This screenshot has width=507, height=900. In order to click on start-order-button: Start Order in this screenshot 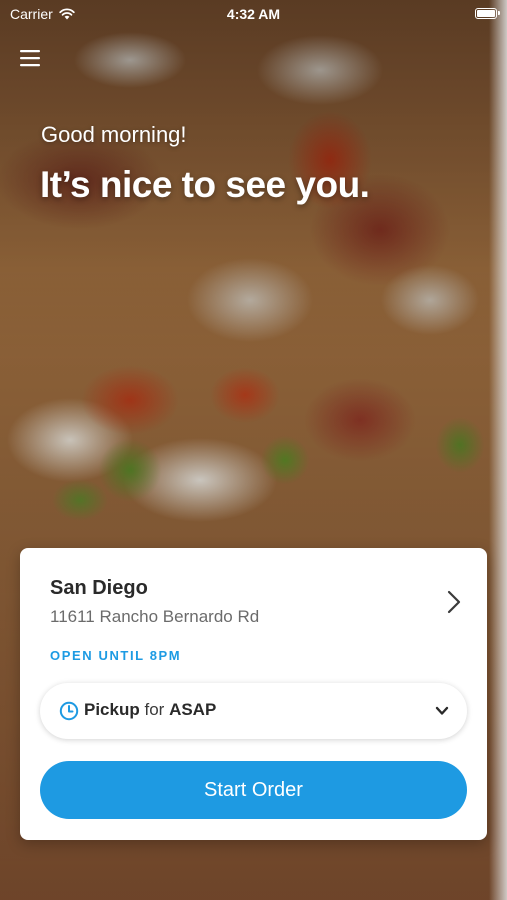, I will do `click(253, 790)`.